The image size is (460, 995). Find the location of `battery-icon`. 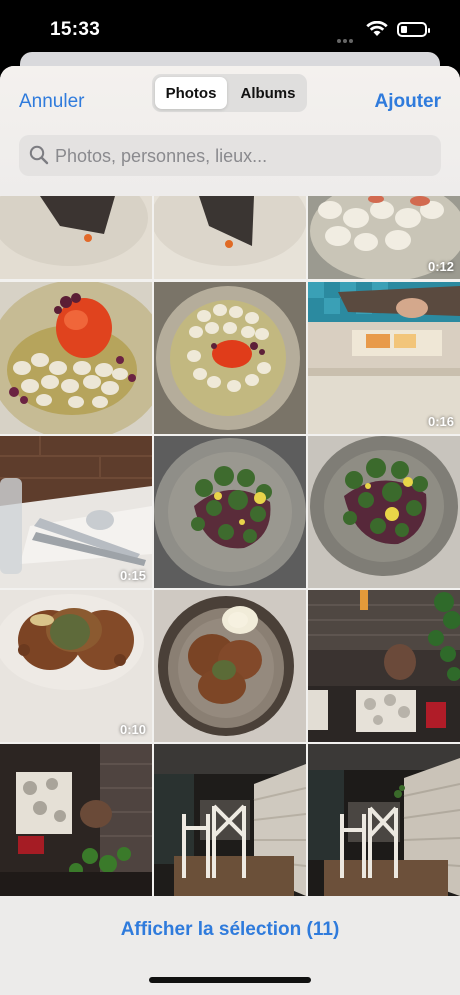

battery-icon is located at coordinates (413, 29).